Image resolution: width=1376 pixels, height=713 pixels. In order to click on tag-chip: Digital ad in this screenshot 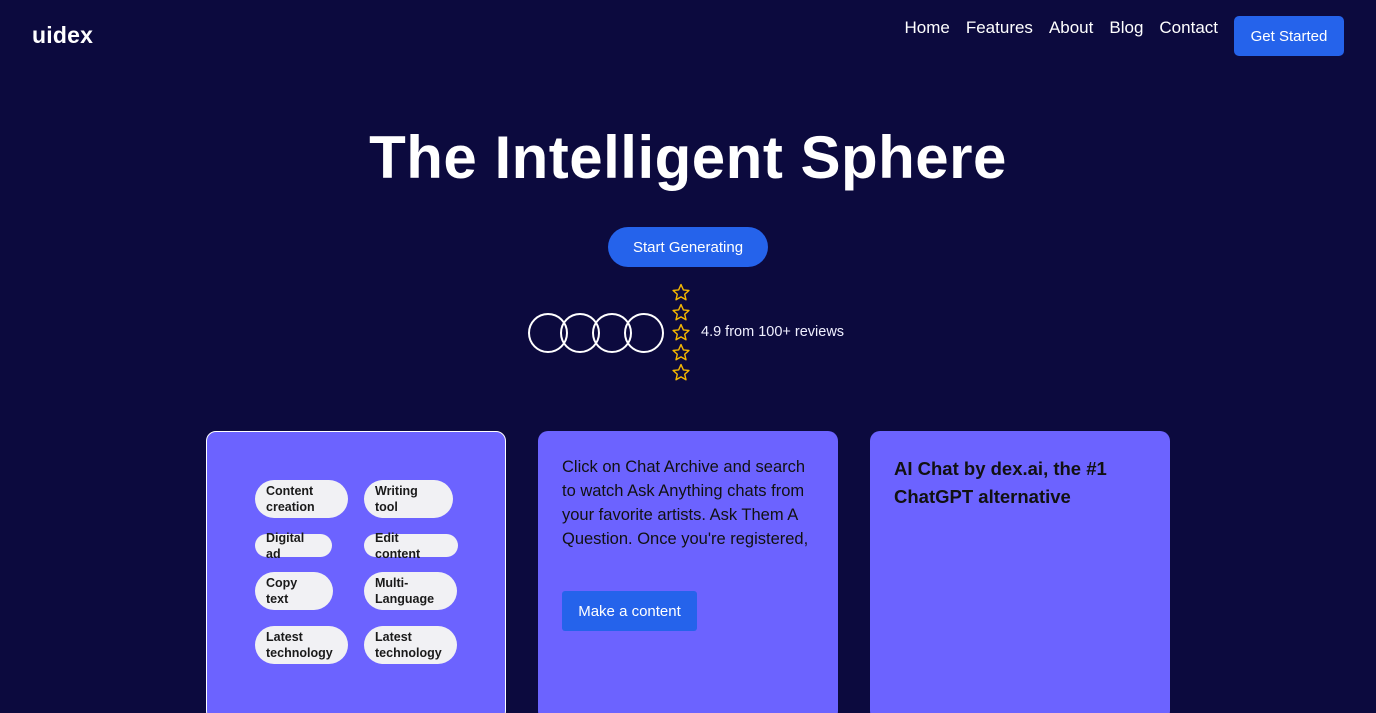, I will do `click(293, 546)`.